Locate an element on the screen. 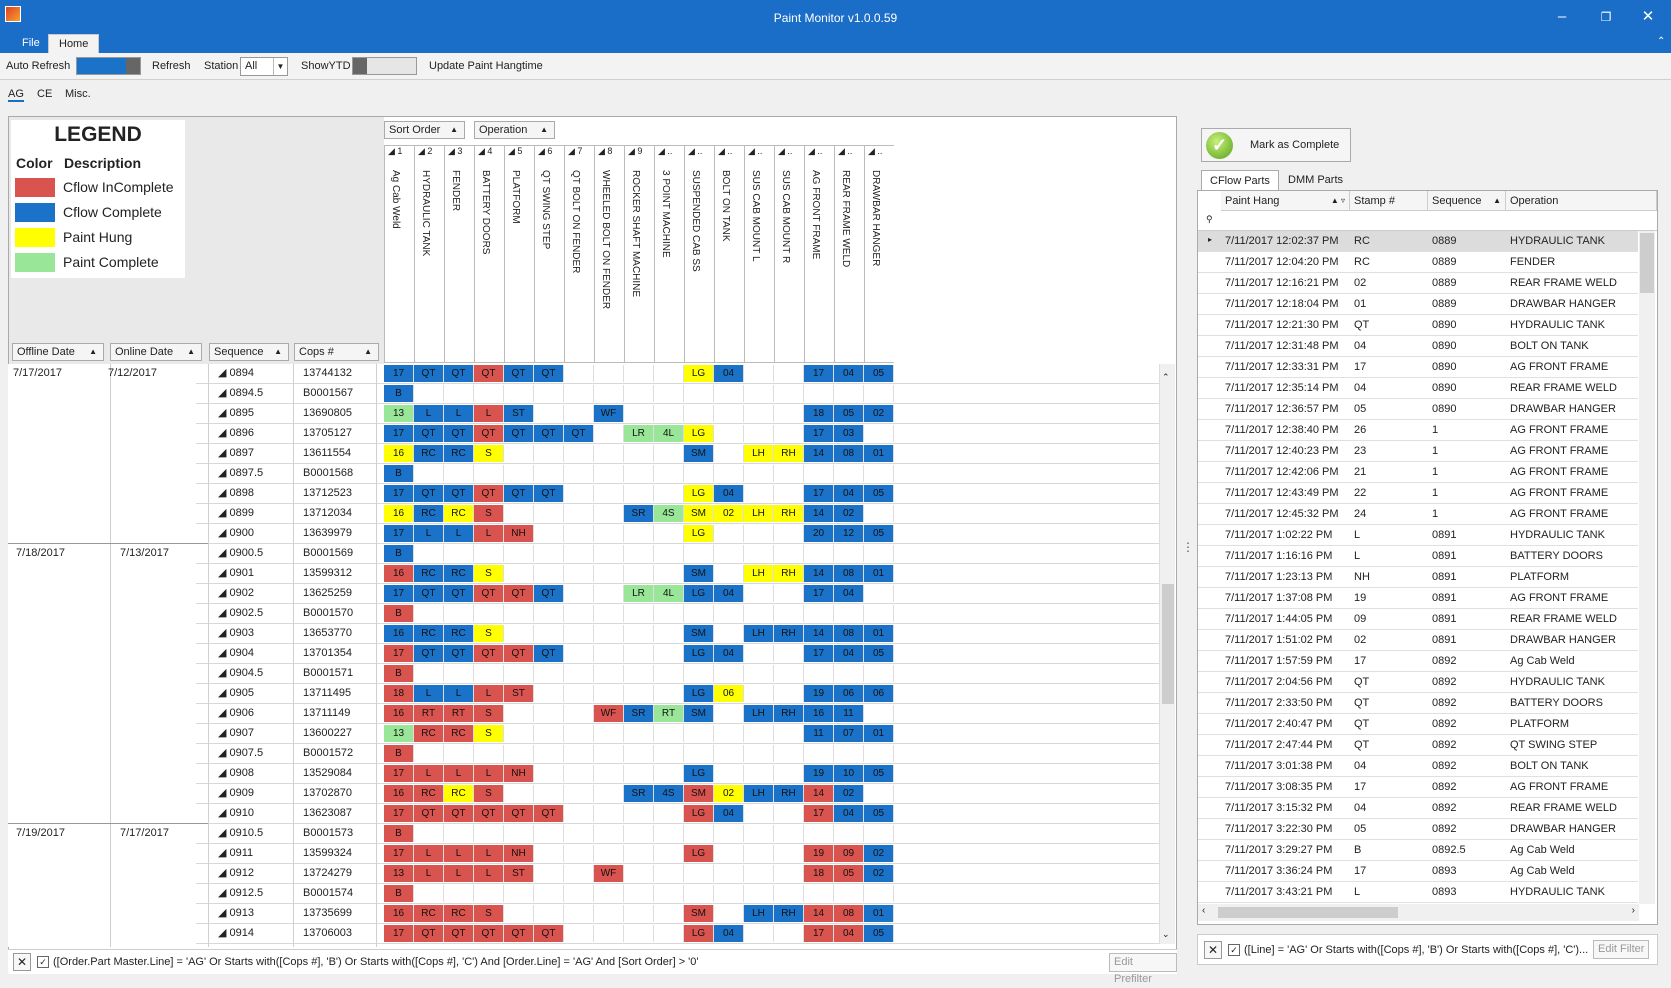  station-select: All ▼ is located at coordinates (264, 66).